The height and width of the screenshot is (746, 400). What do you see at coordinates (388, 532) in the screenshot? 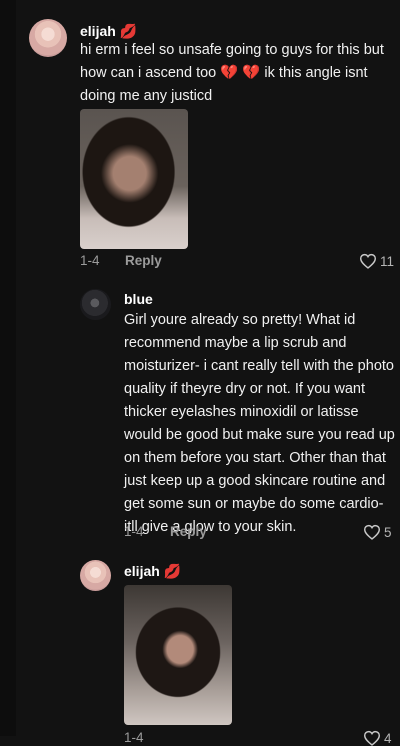
I see `like-count: 5` at bounding box center [388, 532].